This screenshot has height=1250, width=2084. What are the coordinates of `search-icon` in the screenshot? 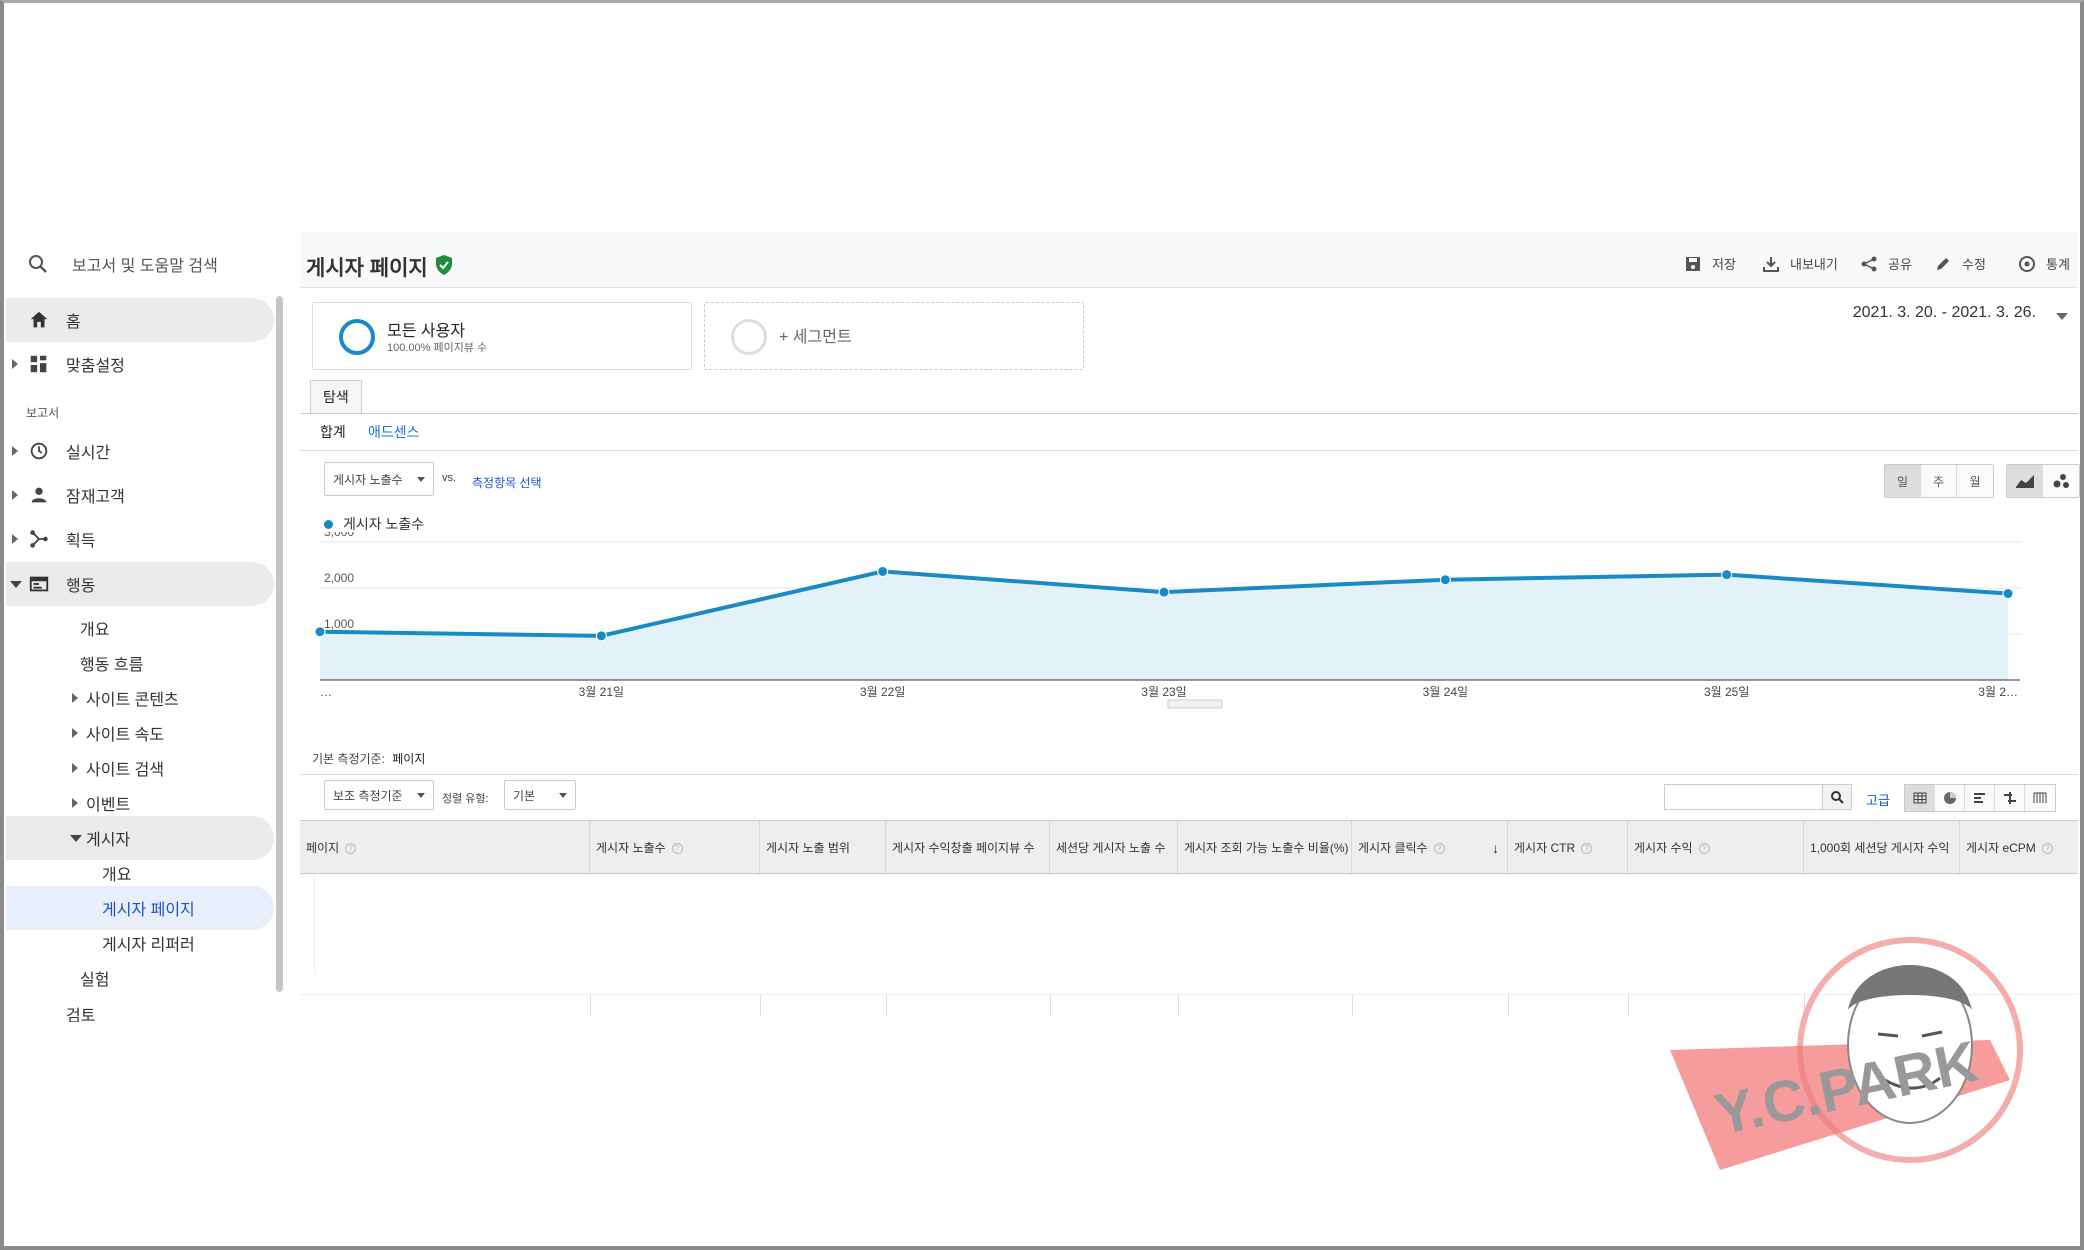 It's located at (1837, 797).